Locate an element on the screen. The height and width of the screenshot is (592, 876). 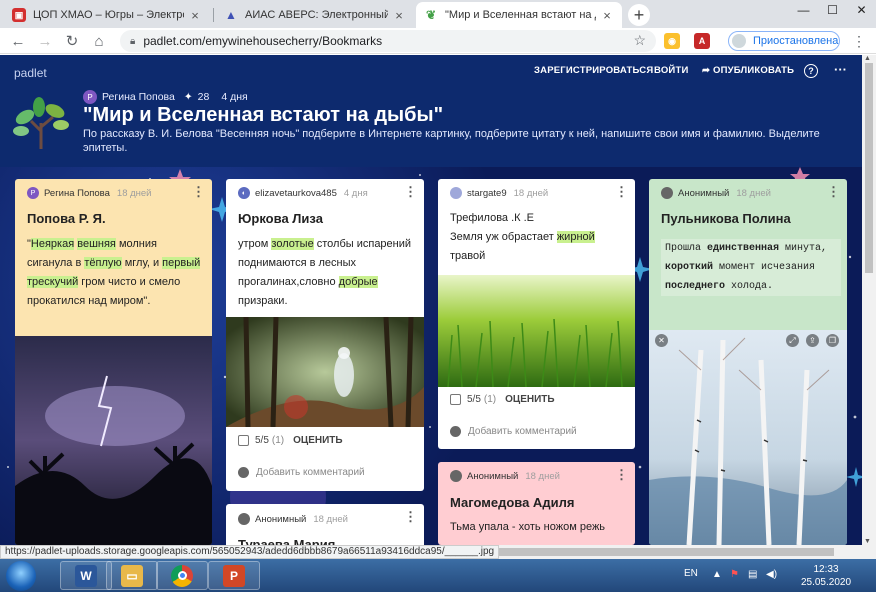
tray-arrow-icon: ▲ is located at coordinates (717, 574).